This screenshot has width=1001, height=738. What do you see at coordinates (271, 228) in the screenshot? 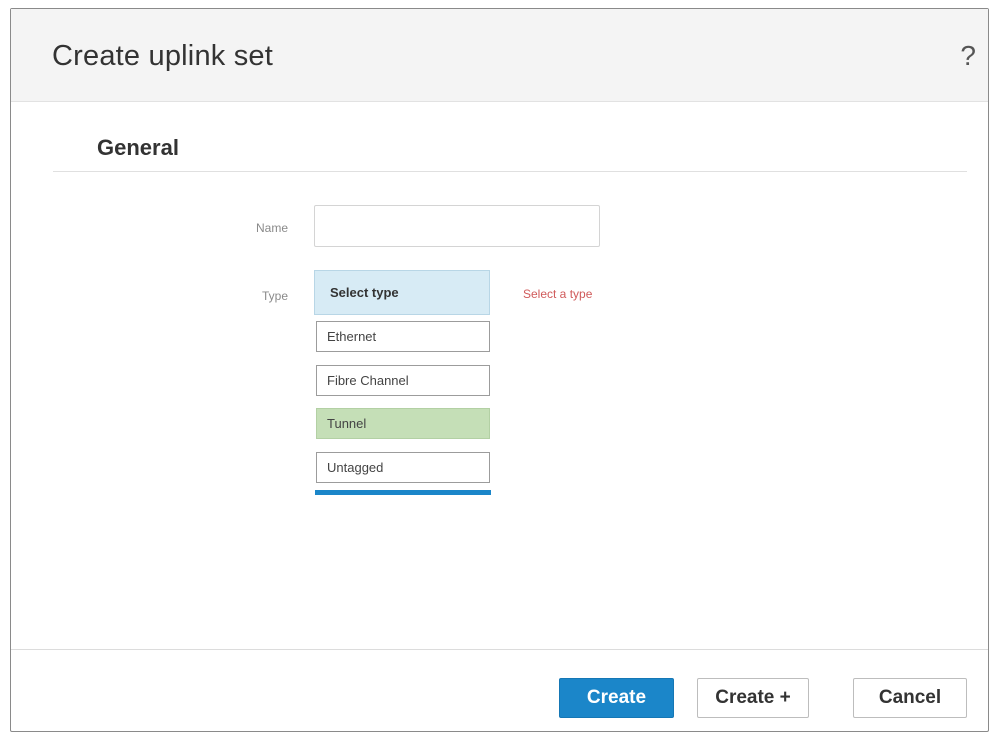
I see `name-label: Name` at bounding box center [271, 228].